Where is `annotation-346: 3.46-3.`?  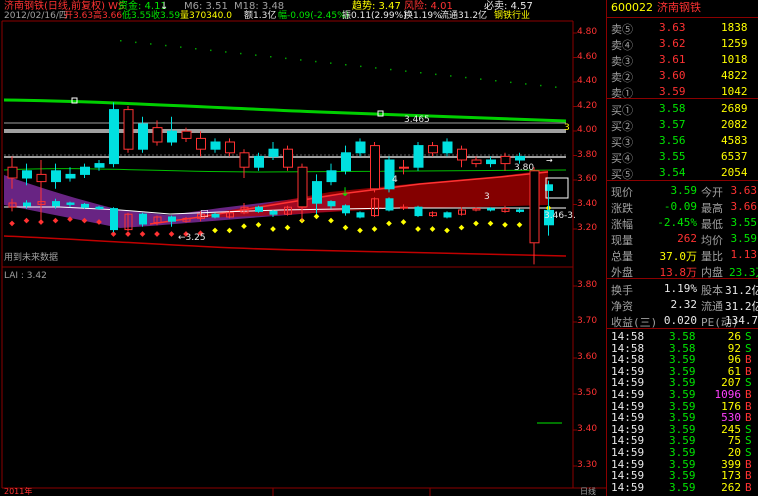
annotation-346: 3.46-3. is located at coordinates (560, 216).